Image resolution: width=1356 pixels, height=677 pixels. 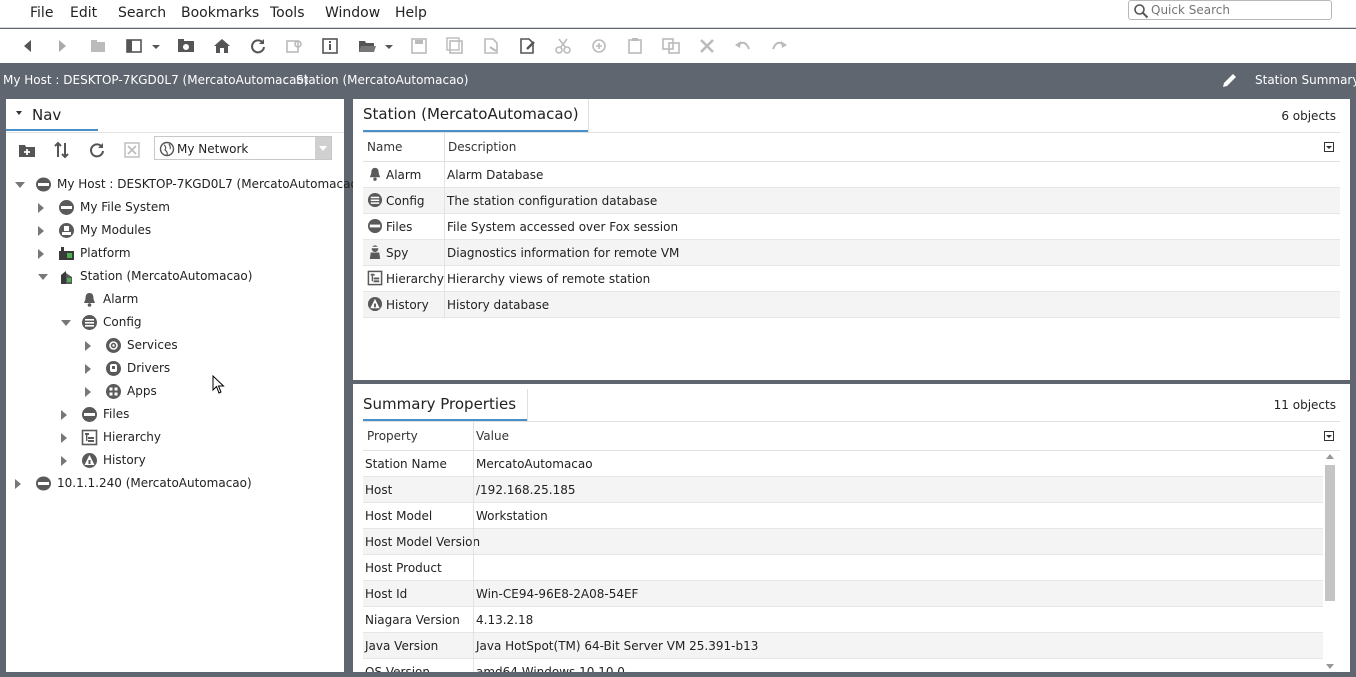 I want to click on copy-icon, so click(x=599, y=46).